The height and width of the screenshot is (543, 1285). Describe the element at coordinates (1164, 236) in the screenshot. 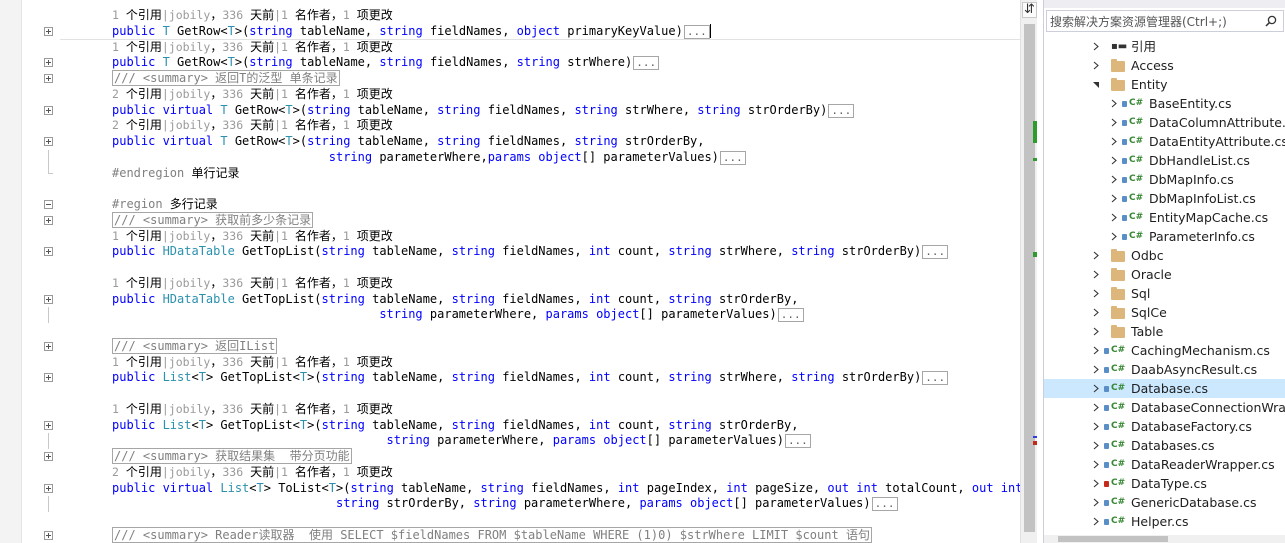

I see `tree-item: C# ParameterInfo.cs` at that location.